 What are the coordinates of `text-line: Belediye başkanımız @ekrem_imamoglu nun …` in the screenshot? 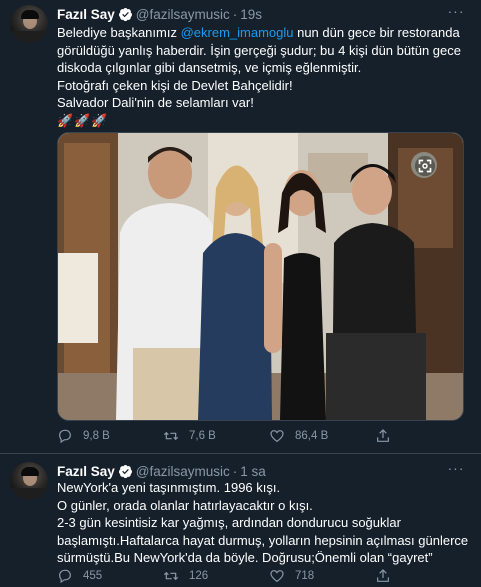 It's located at (258, 32).